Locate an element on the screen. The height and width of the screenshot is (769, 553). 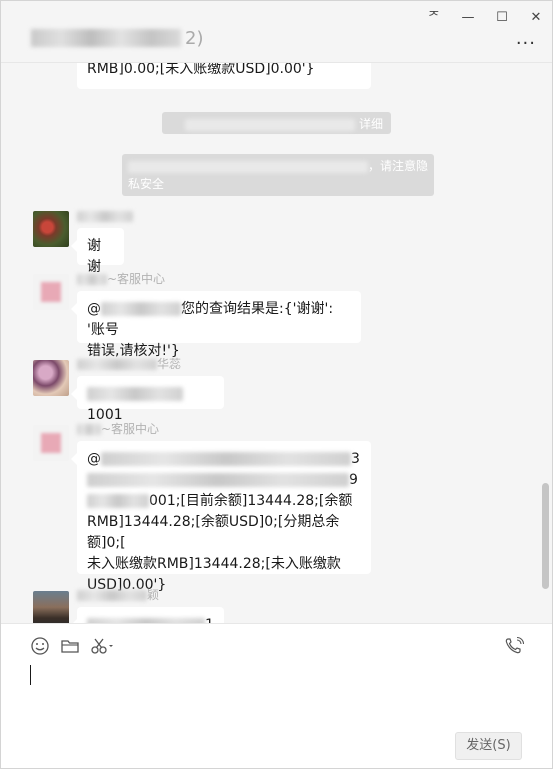
system-message: 详细 is located at coordinates (276, 123).